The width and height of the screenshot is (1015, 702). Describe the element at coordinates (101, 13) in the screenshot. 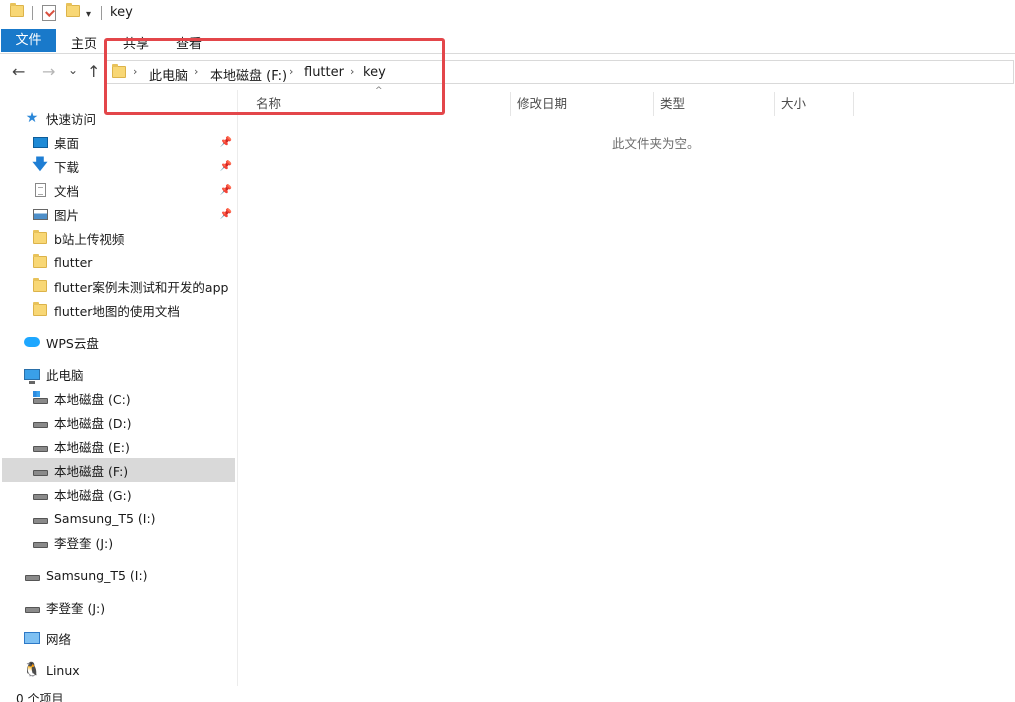

I see `title-divider` at that location.